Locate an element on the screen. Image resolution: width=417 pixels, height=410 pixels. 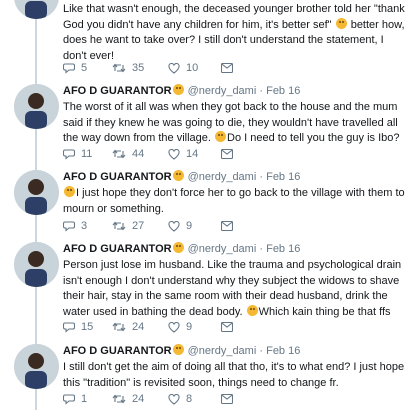
reply-button: 3 is located at coordinates (75, 226).